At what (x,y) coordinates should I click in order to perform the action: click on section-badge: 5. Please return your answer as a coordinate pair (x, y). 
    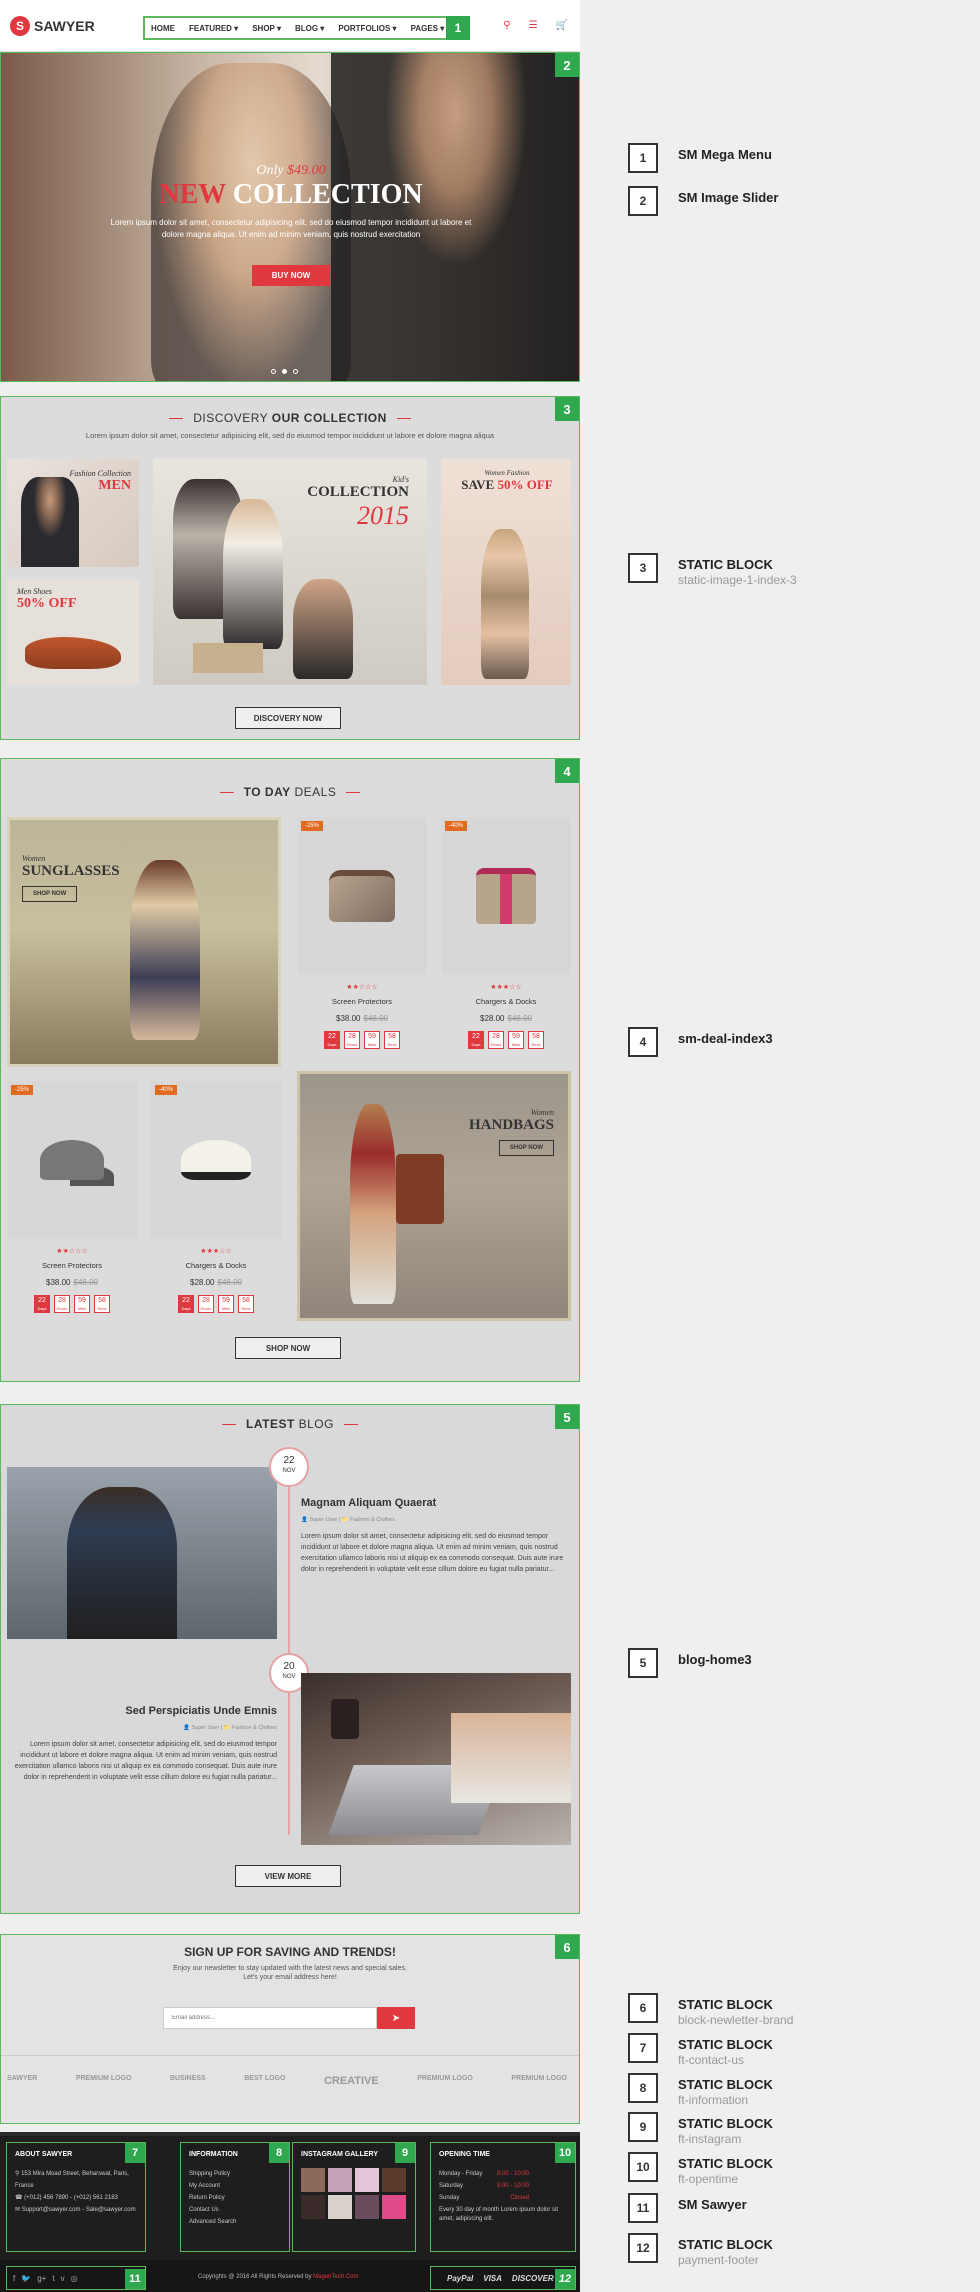
    Looking at the image, I should click on (567, 1417).